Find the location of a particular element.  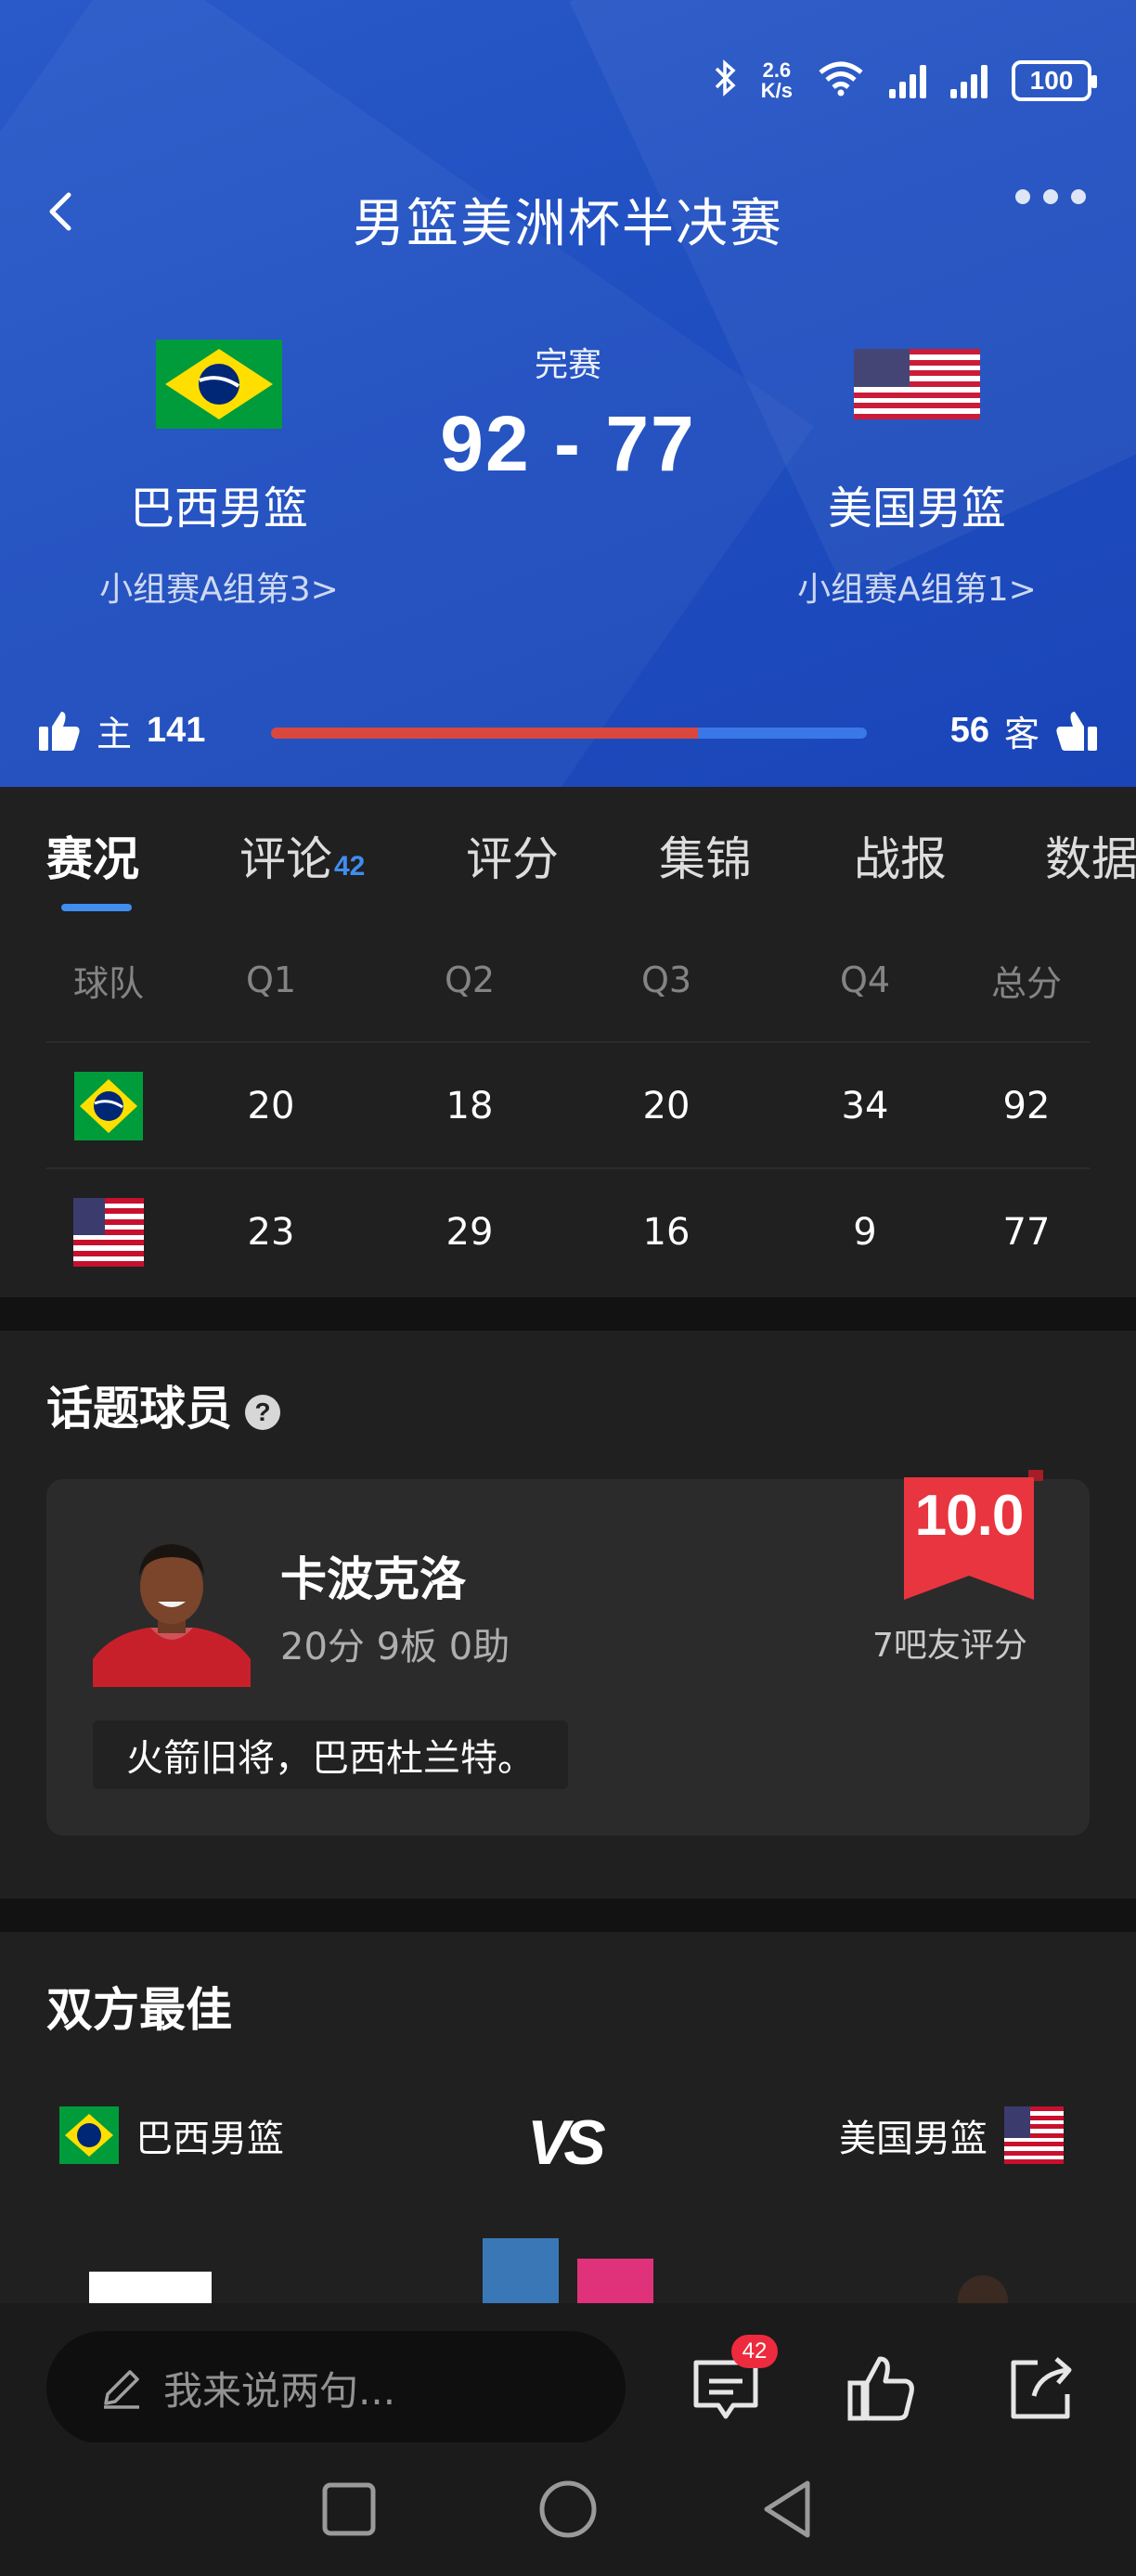

home-icon is located at coordinates (568, 2509).